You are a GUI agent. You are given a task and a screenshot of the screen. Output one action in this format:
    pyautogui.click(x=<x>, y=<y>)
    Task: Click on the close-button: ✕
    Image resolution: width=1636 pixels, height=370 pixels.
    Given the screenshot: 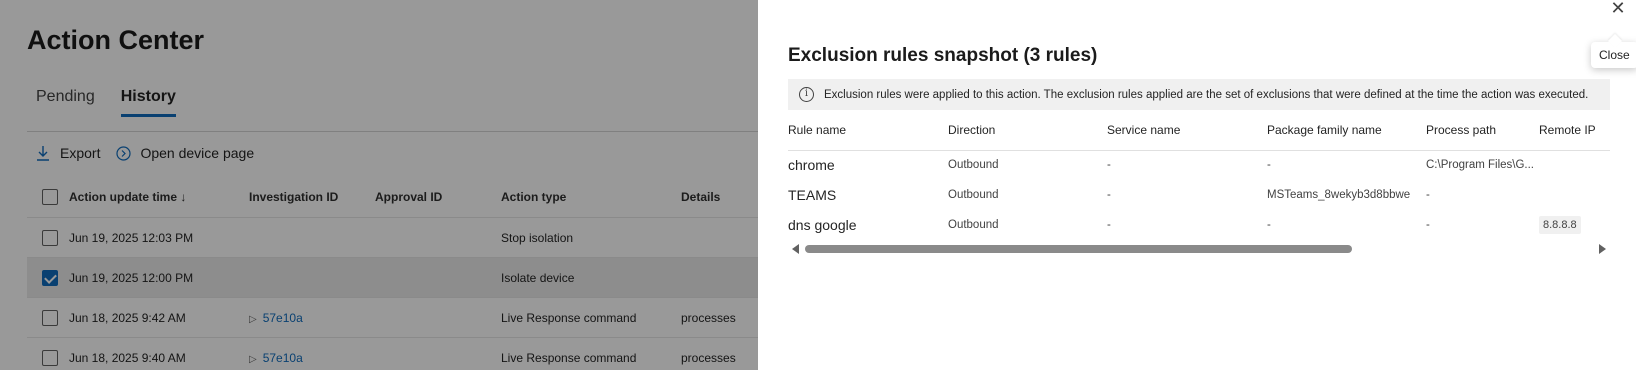 What is the action you would take?
    pyautogui.click(x=1618, y=9)
    